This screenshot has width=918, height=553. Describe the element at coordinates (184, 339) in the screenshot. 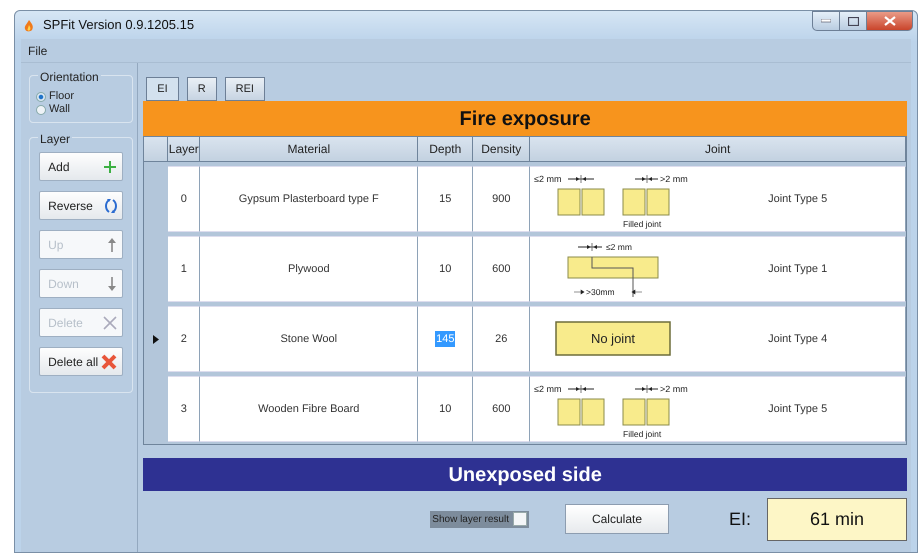

I see `table-cell: 2` at that location.